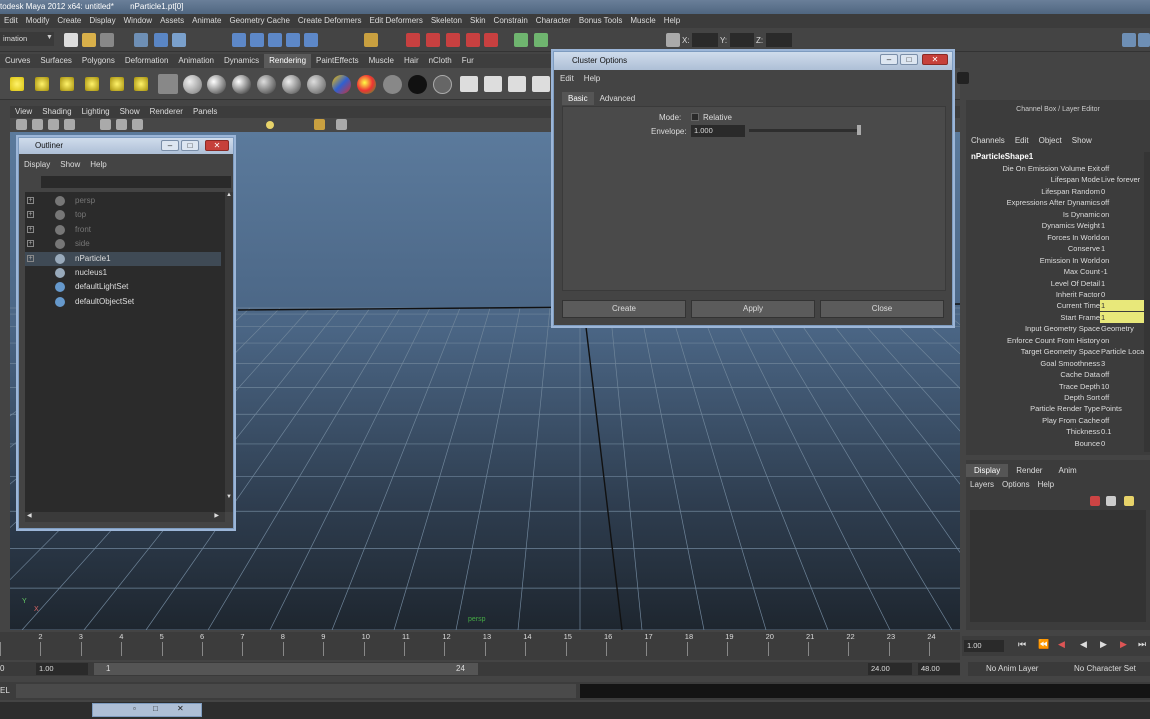 This screenshot has width=1150, height=719. Describe the element at coordinates (266, 84) in the screenshot. I see `phonge-material-icon` at that location.